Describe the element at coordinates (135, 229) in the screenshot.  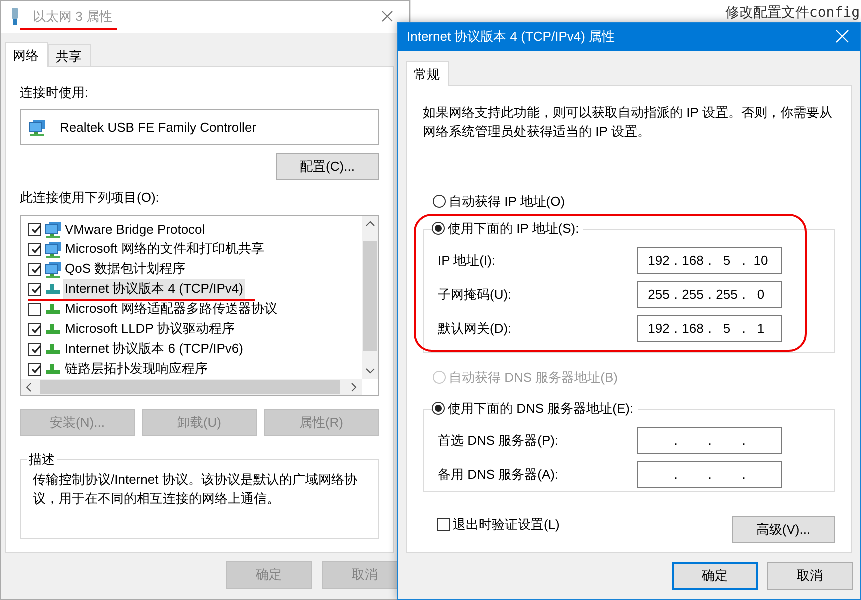
I see `list-item: VMware Bridge Protocol` at that location.